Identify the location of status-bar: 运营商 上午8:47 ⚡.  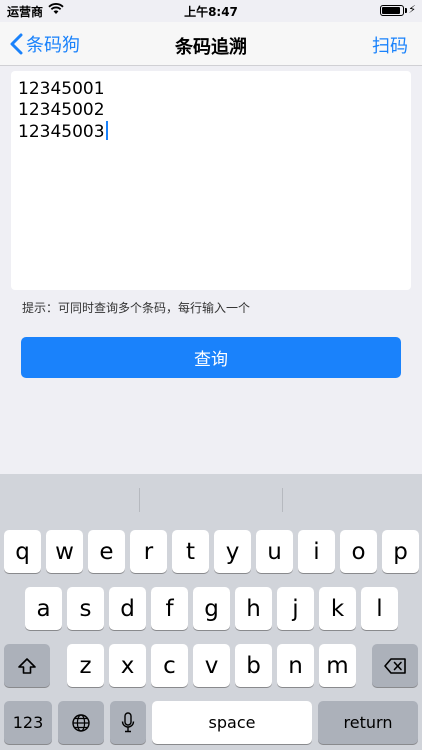
(211, 11).